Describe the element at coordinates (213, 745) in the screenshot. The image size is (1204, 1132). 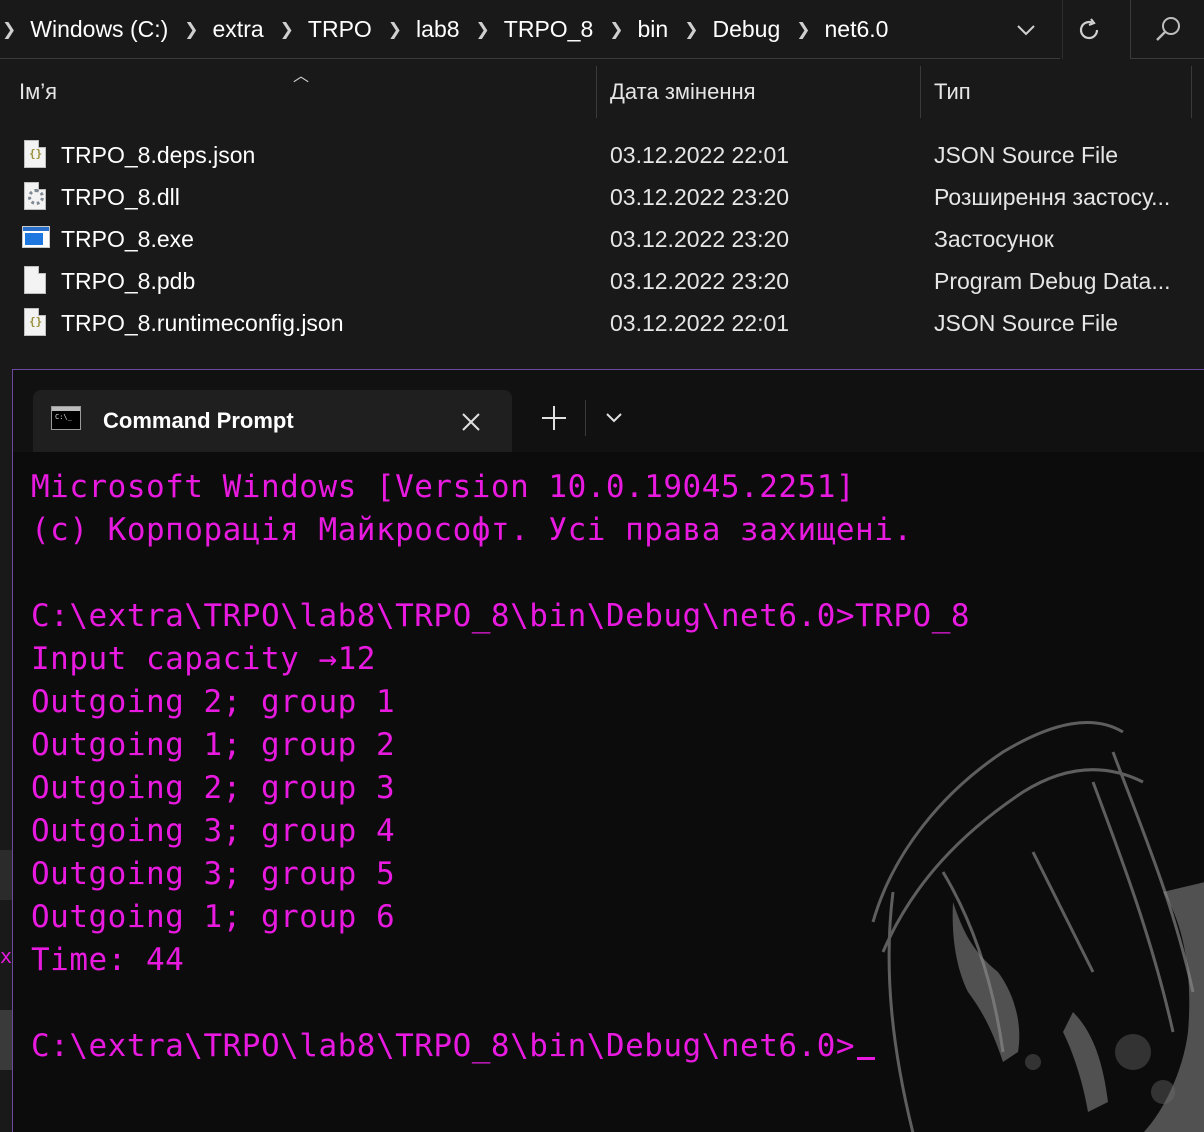
I see `terminal-line: Outgoing 1; group 2` at that location.